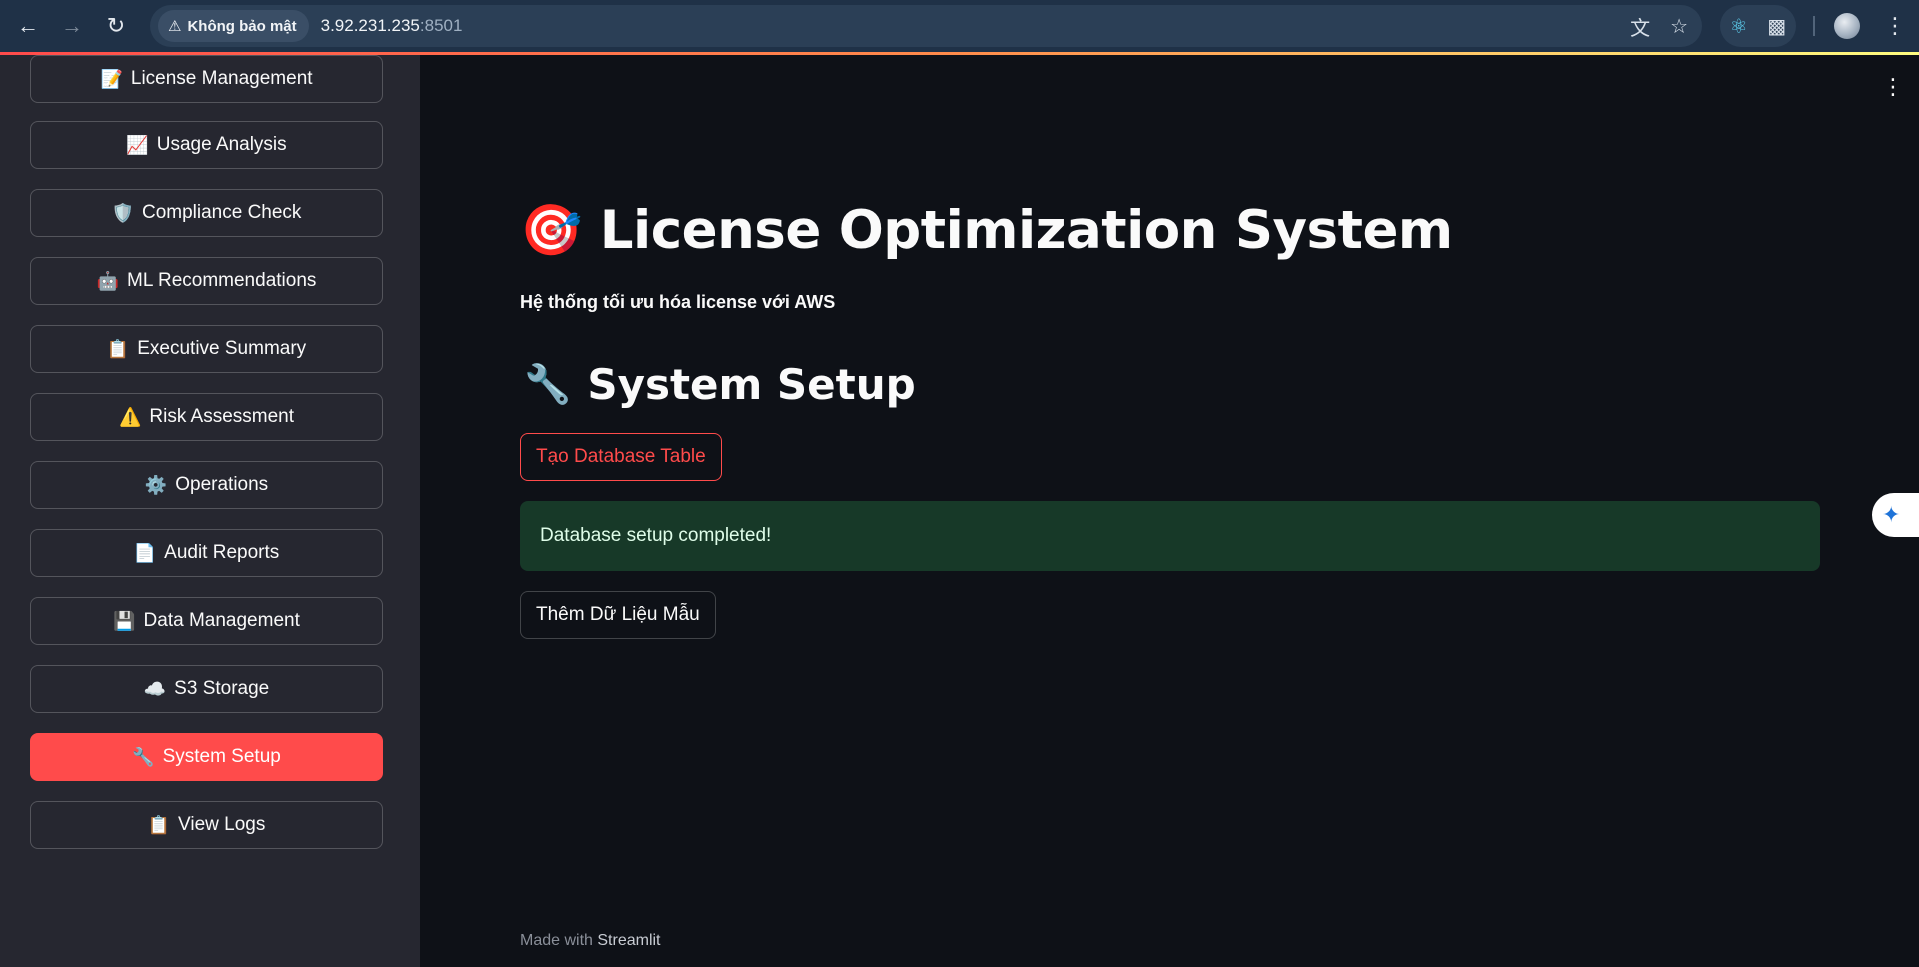 The height and width of the screenshot is (967, 1919). Describe the element at coordinates (108, 280) in the screenshot. I see `robot-icon: 🤖` at that location.